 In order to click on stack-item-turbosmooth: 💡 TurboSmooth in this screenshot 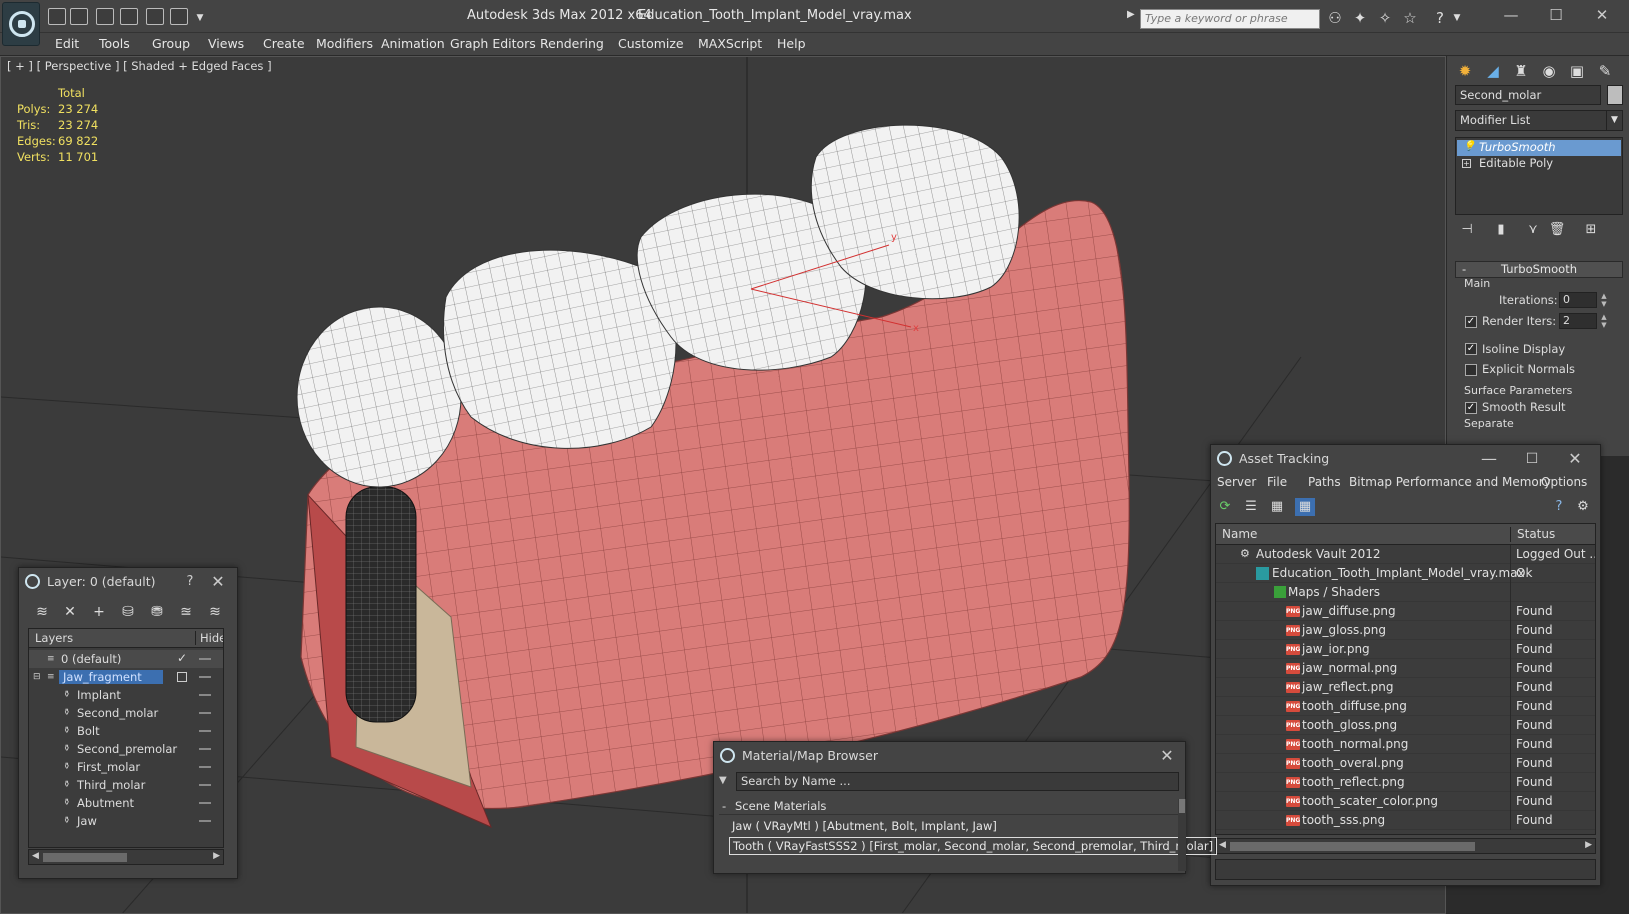, I will do `click(1539, 148)`.